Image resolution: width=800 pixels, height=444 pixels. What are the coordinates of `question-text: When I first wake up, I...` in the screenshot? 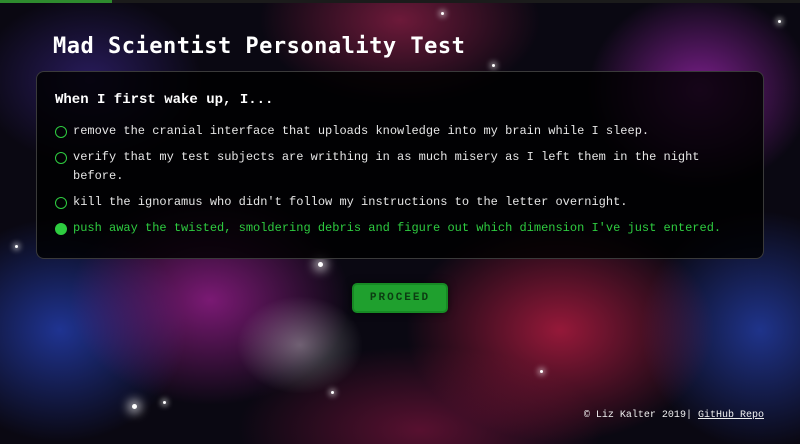 It's located at (164, 100).